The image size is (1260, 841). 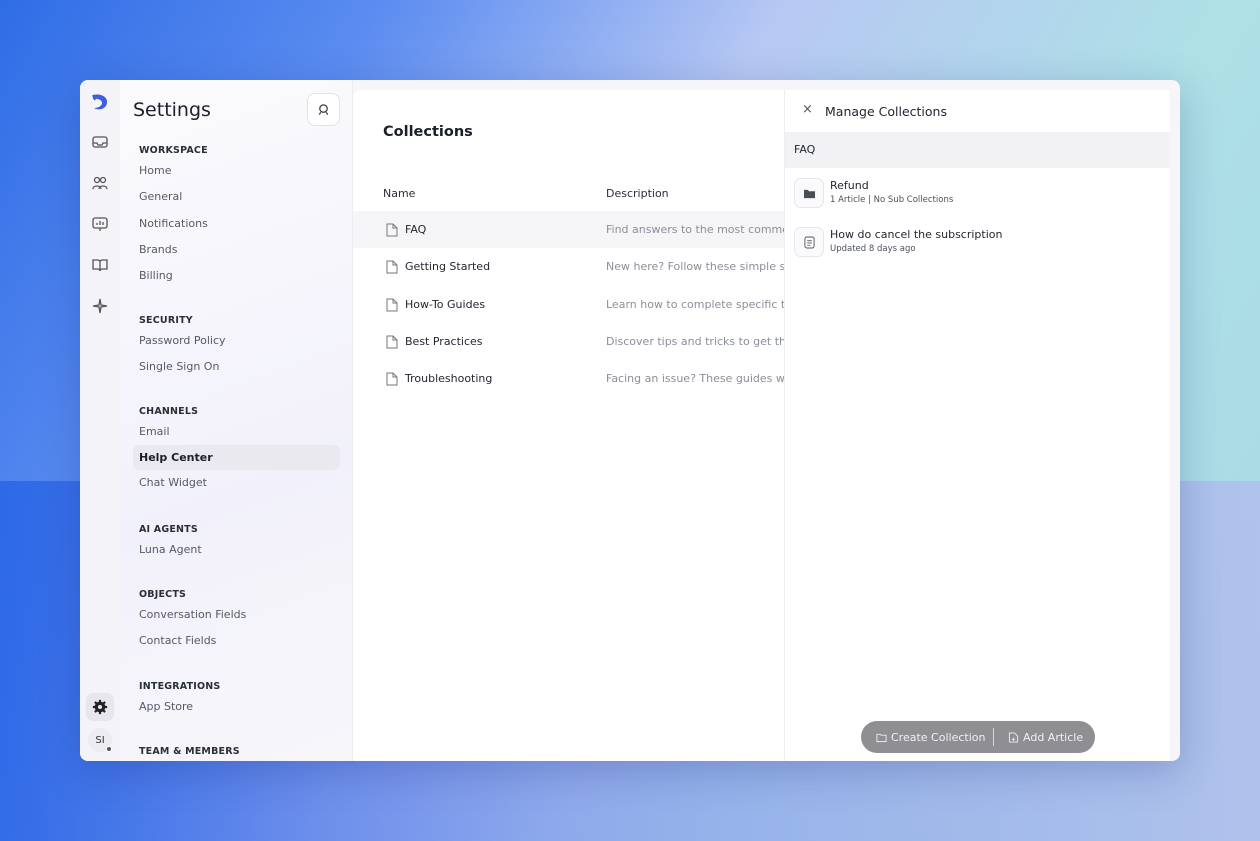 I want to click on row-name: How-To Guides, so click(x=445, y=304).